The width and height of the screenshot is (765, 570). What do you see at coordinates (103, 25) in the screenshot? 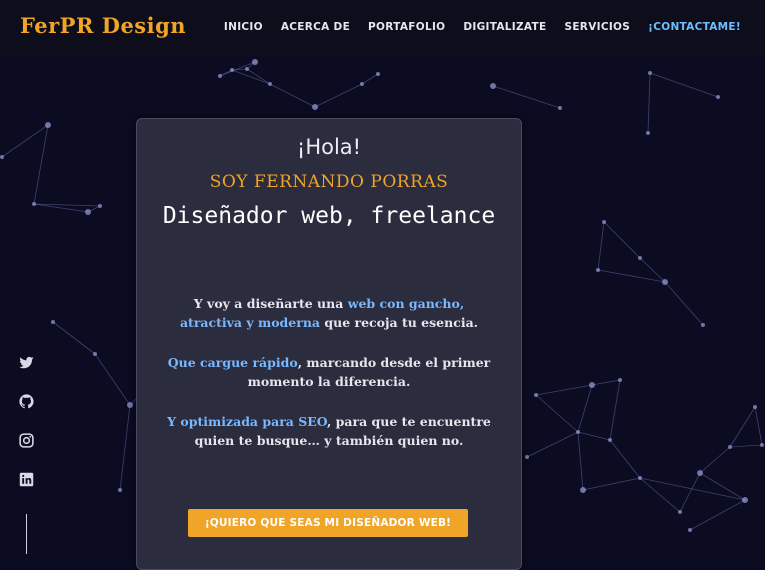
I see `site-logo: FerPR Design` at bounding box center [103, 25].